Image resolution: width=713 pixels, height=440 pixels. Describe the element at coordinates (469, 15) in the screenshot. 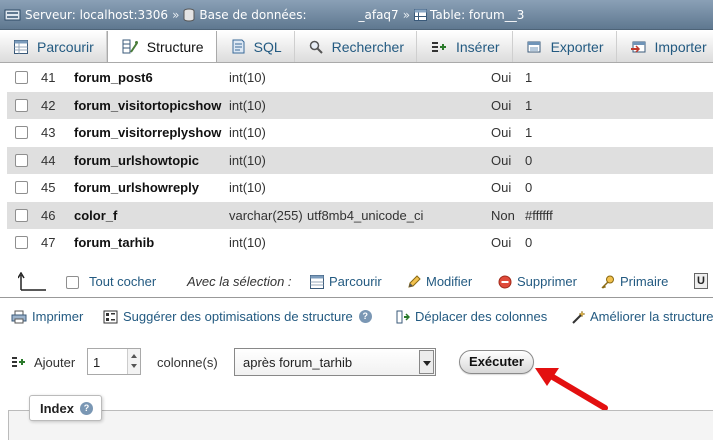

I see `breadcrumb-table: Table: forum__3` at that location.